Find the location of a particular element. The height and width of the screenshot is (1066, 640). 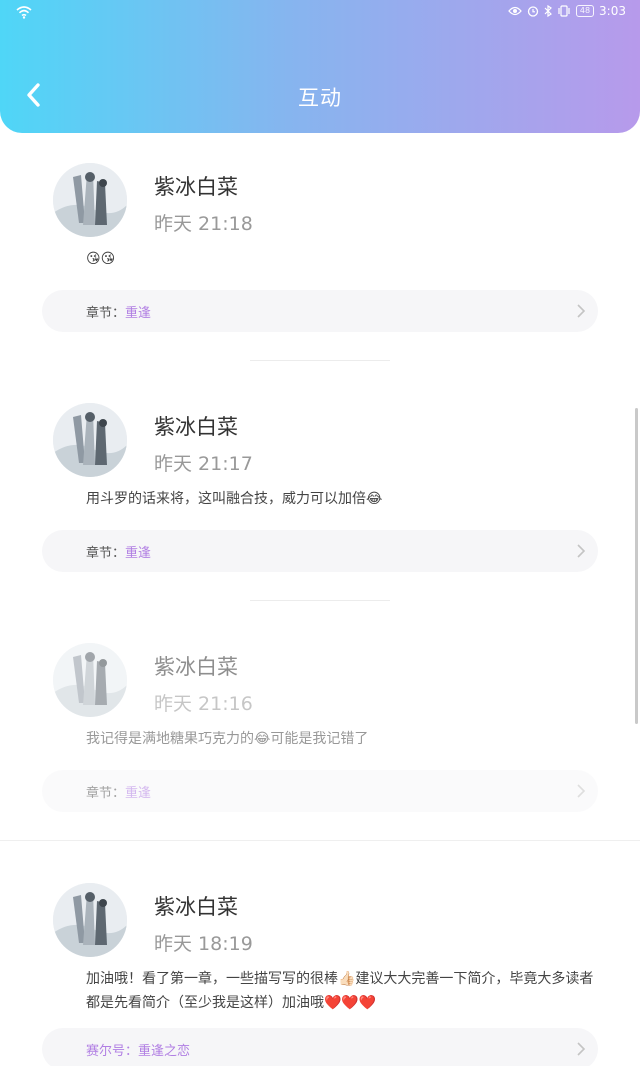

comment-time: 昨天 21:18 is located at coordinates (203, 224).